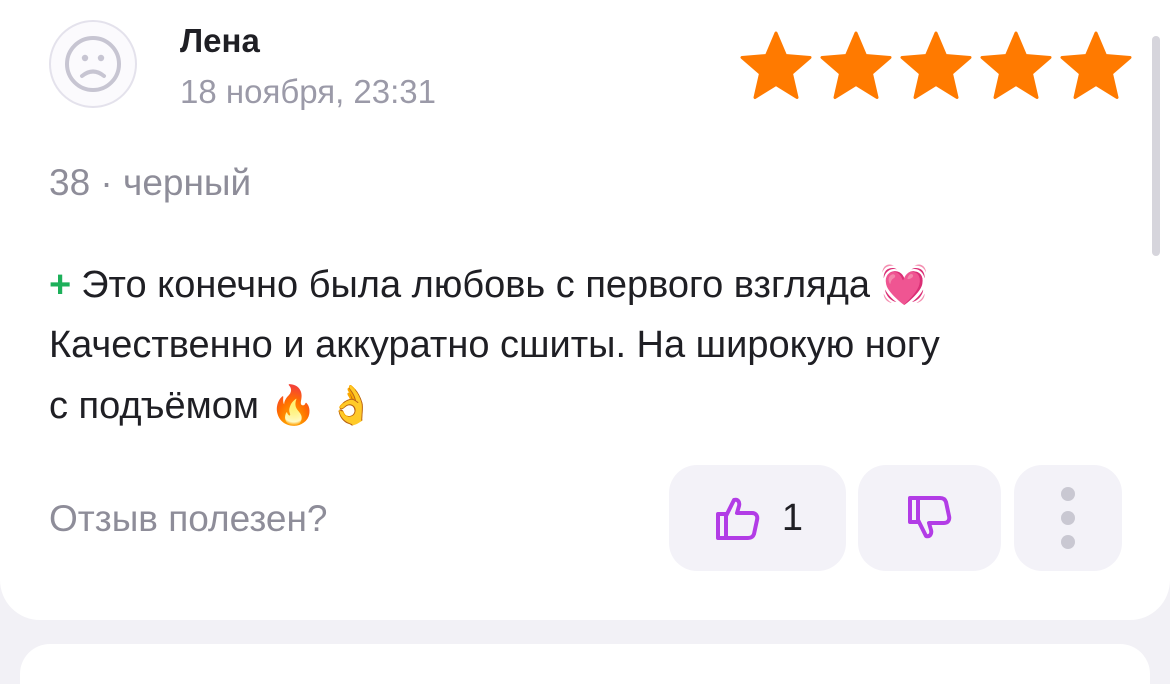 Image resolution: width=1170 pixels, height=684 pixels. What do you see at coordinates (154, 406) in the screenshot?
I see `review-line-3-text: с подъёмом` at bounding box center [154, 406].